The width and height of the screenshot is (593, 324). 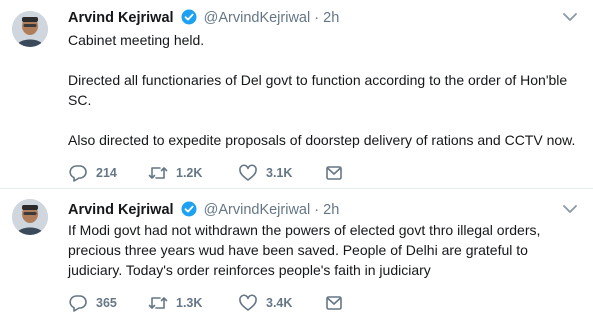 I want to click on like-button: 3.4K, so click(x=281, y=303).